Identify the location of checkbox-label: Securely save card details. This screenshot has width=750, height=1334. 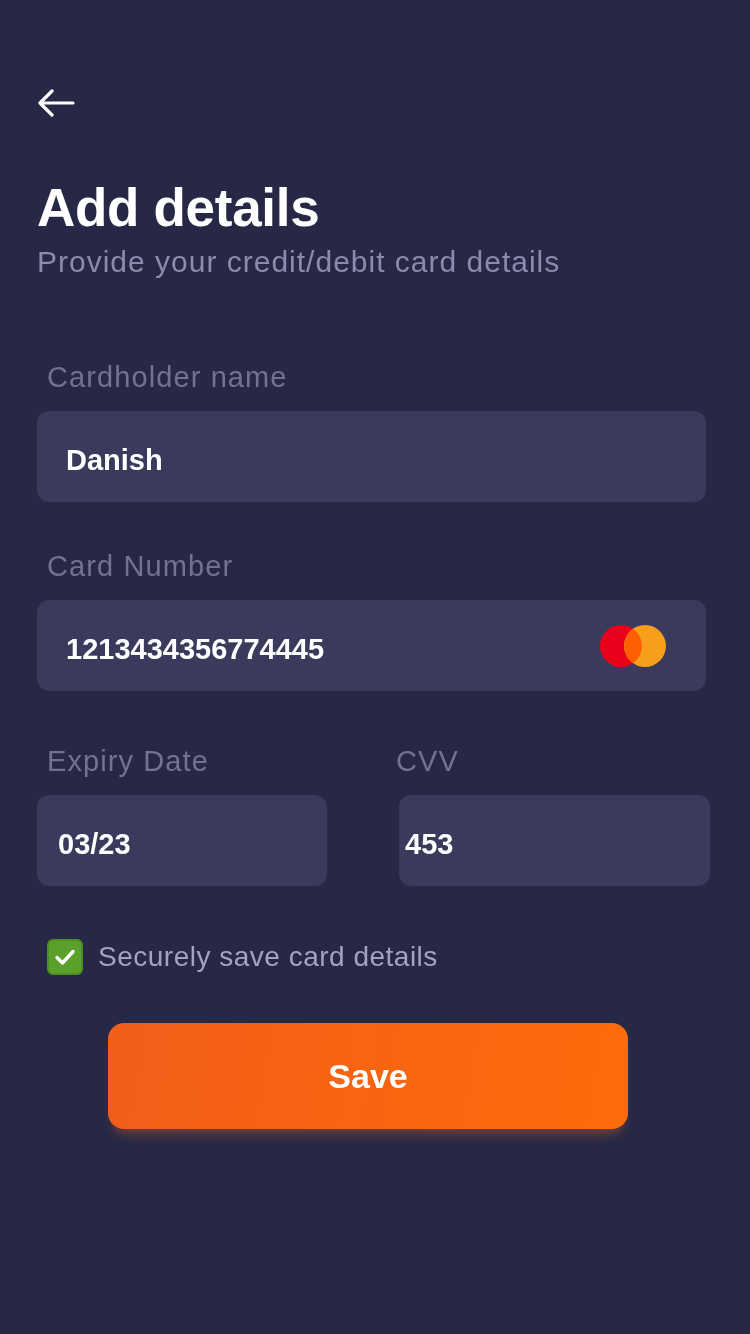
(268, 957).